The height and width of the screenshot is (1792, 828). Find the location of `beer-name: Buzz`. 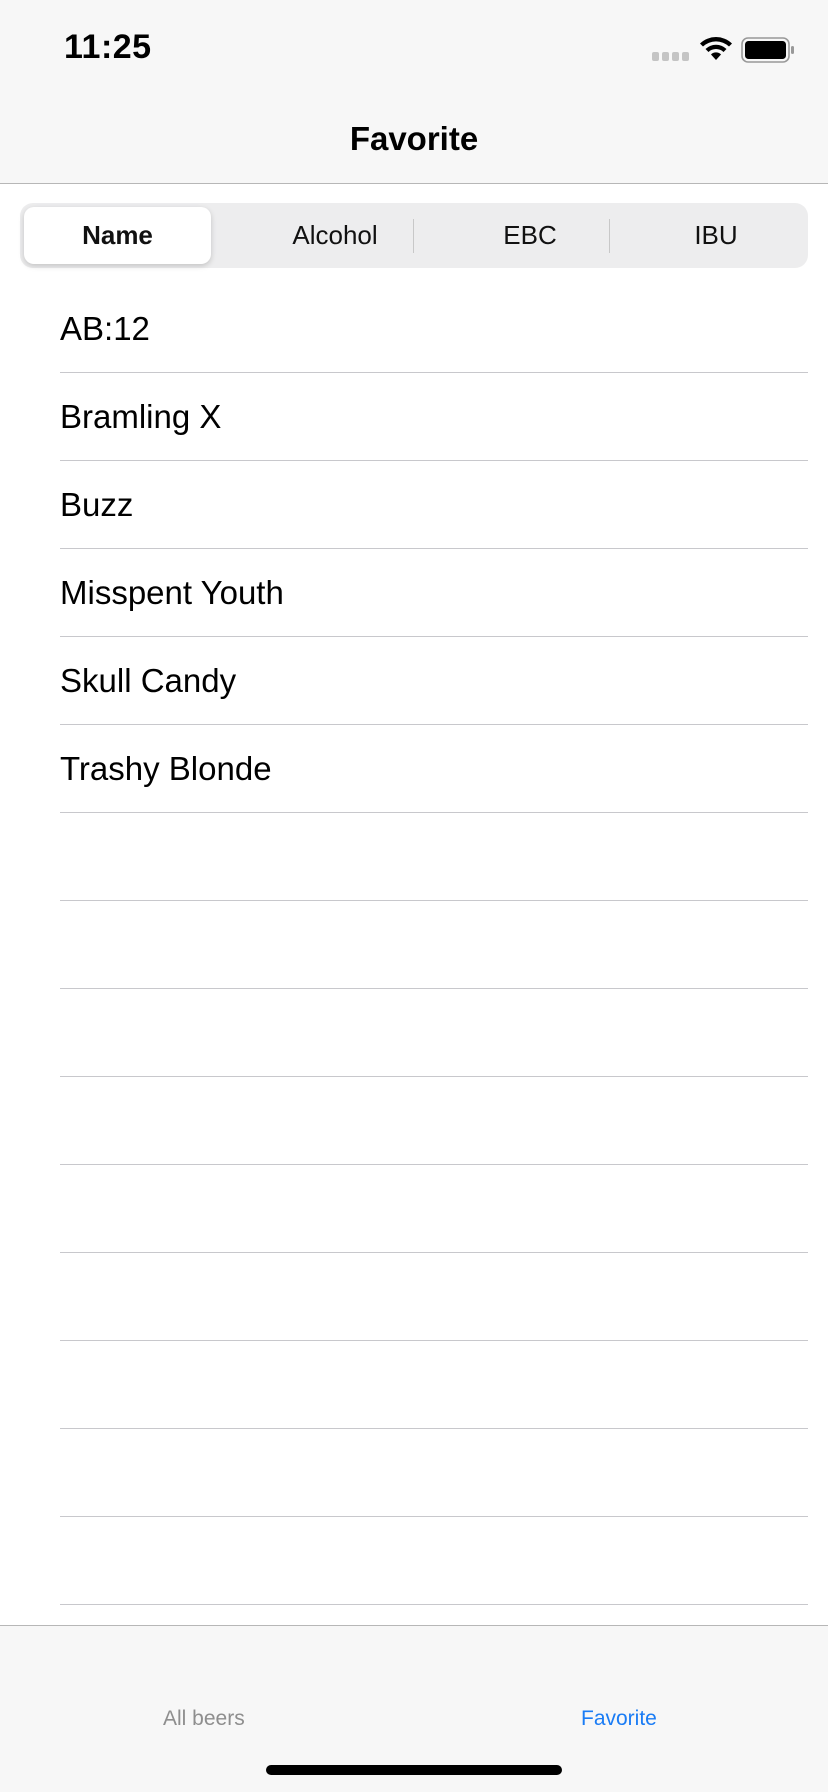

beer-name: Buzz is located at coordinates (97, 504).